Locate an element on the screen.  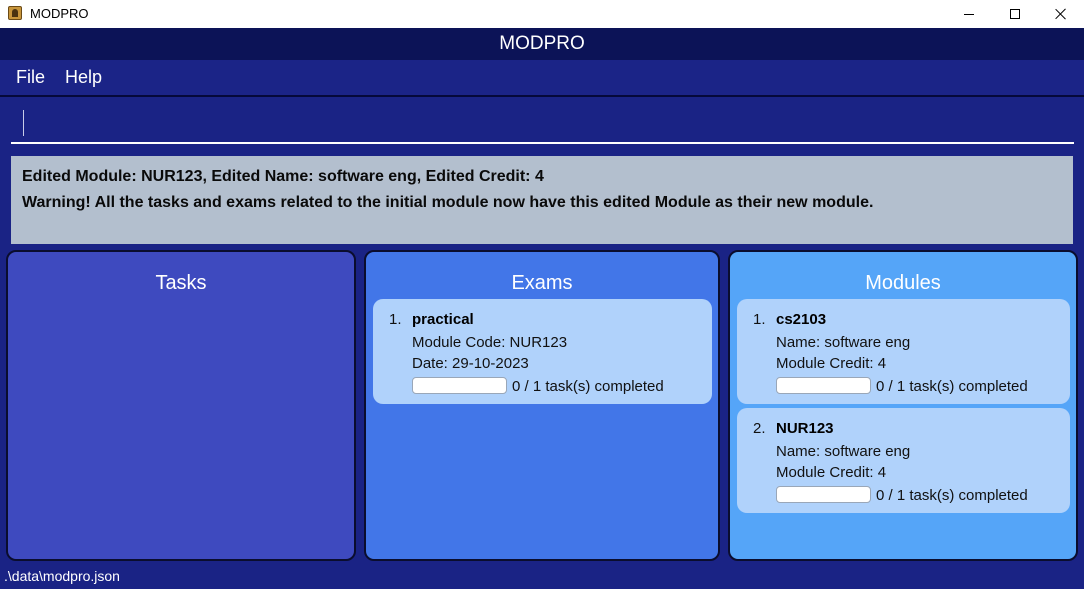
close-icon is located at coordinates (1061, 14).